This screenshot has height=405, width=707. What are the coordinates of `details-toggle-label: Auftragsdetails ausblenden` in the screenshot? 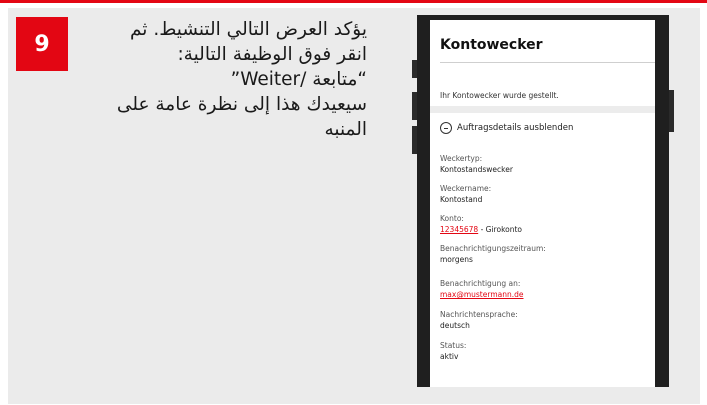 It's located at (515, 128).